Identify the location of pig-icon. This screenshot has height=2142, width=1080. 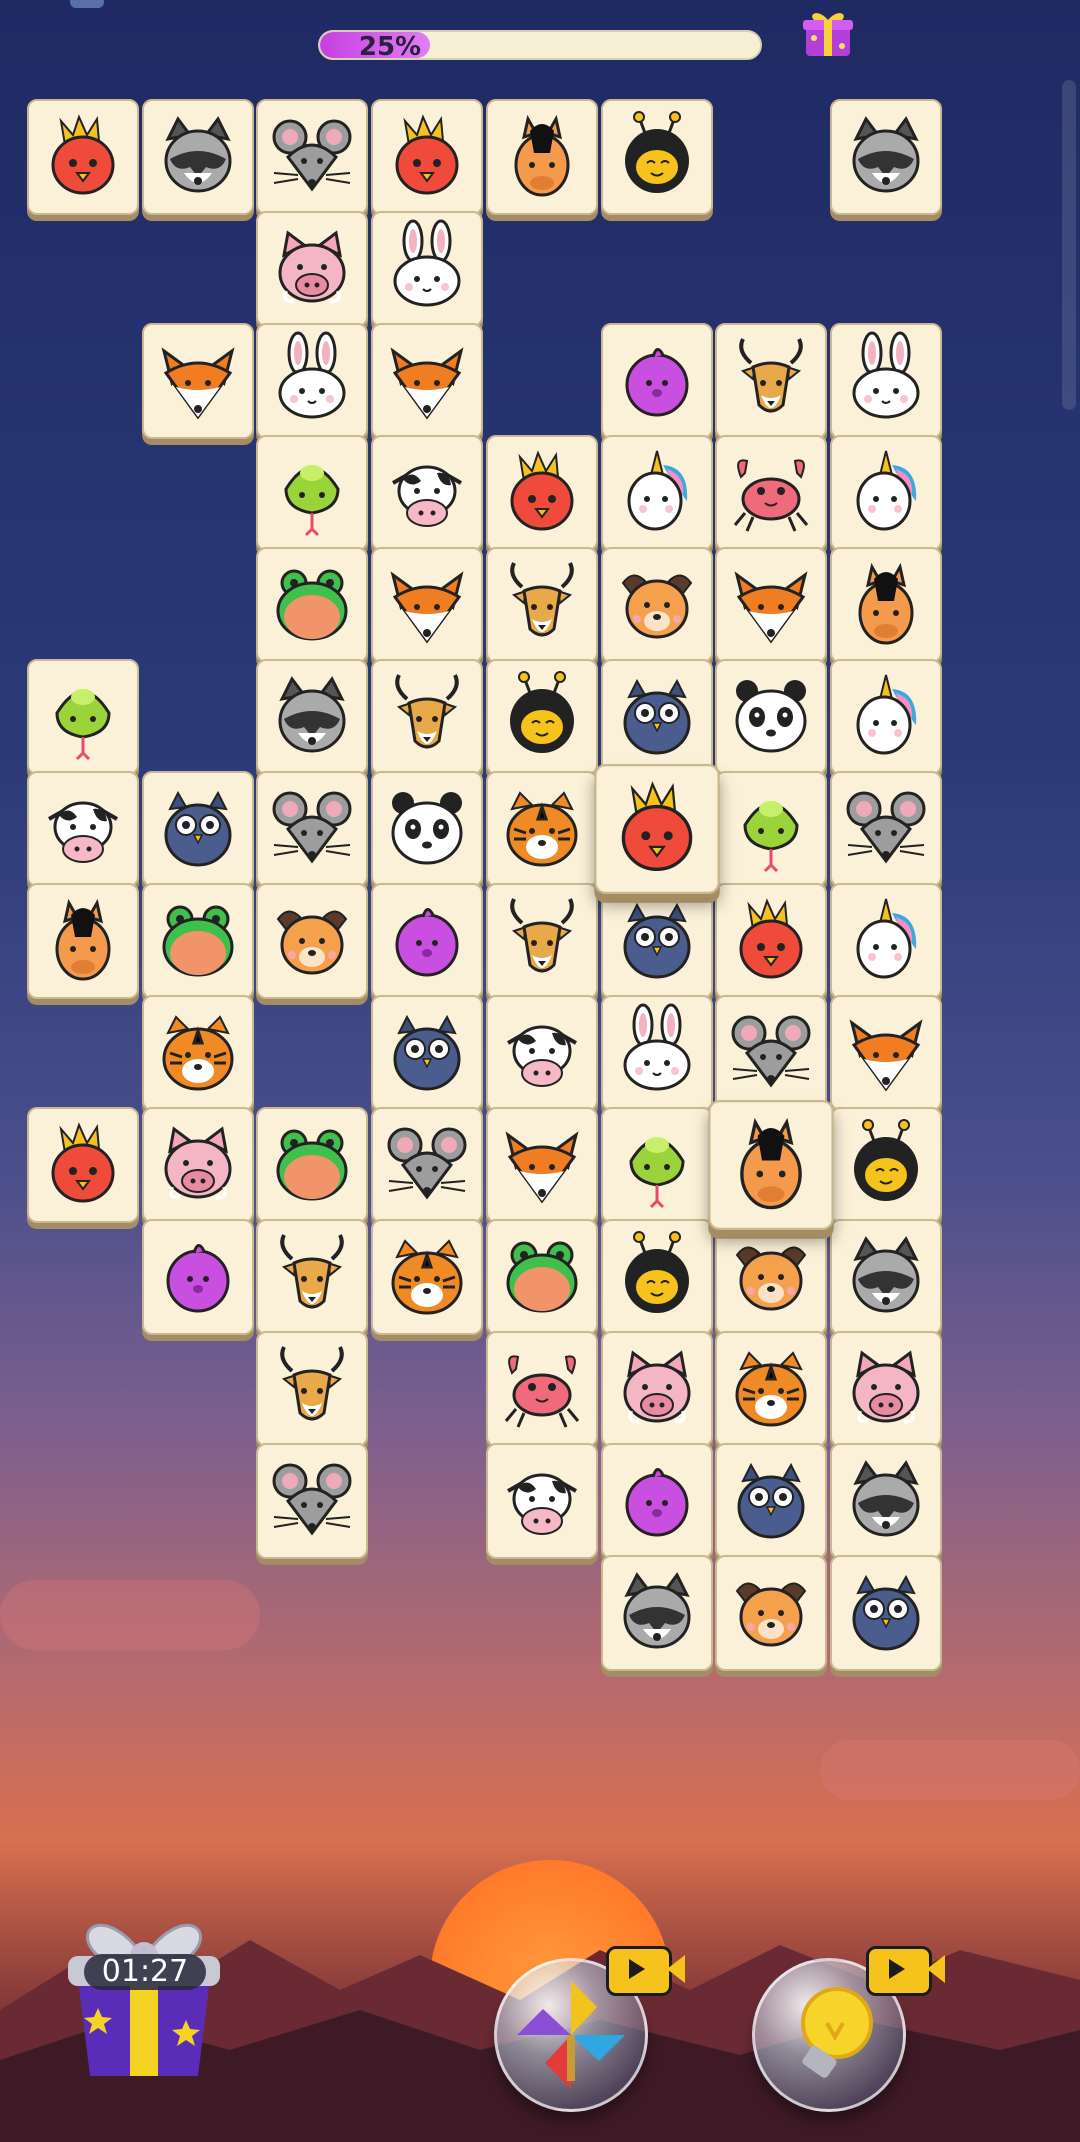
(657, 1387).